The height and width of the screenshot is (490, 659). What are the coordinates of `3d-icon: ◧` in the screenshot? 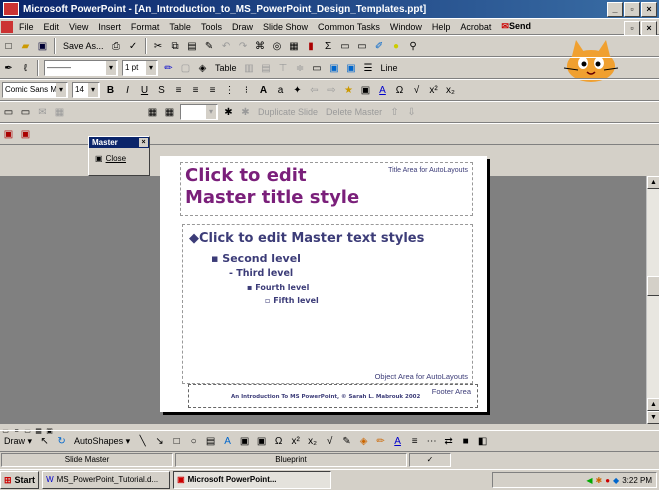 It's located at (482, 441).